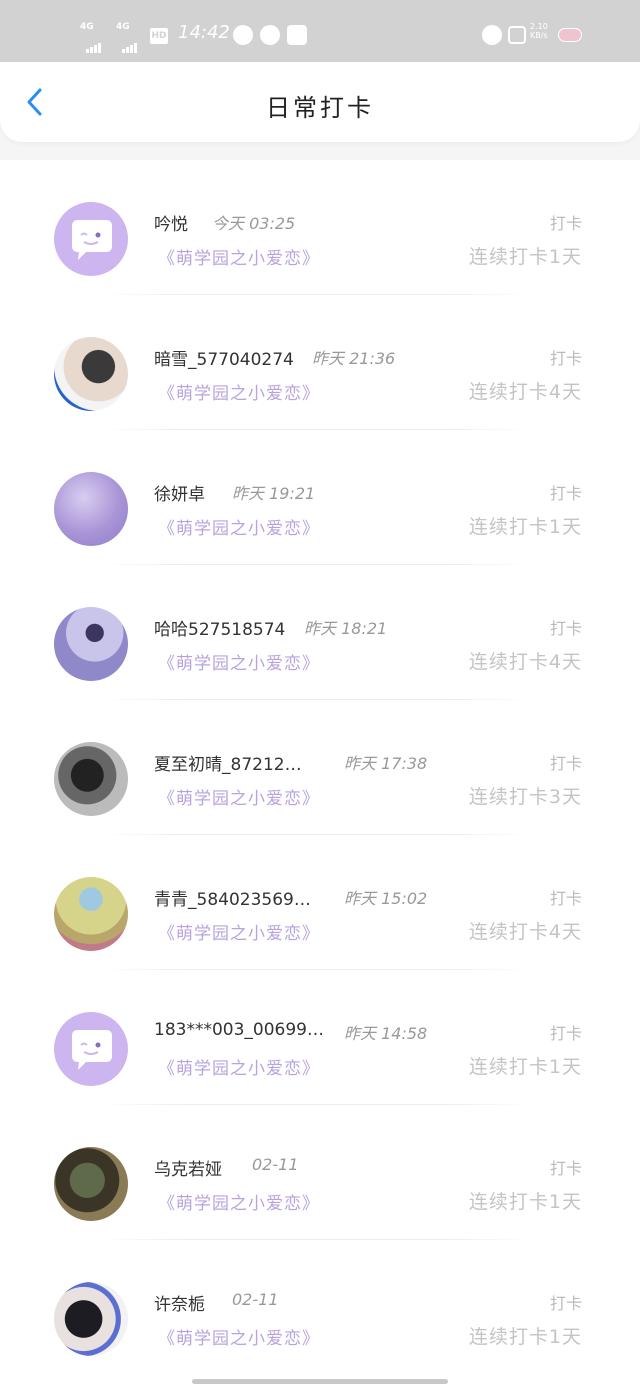 This screenshot has height=1387, width=640. I want to click on header: 日常打卡, so click(320, 102).